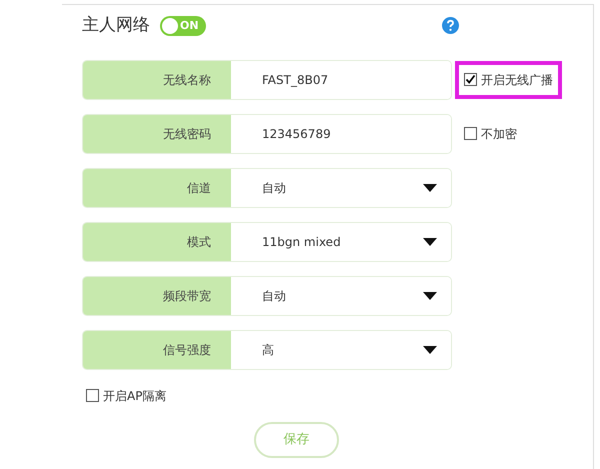  I want to click on help-icon, so click(450, 25).